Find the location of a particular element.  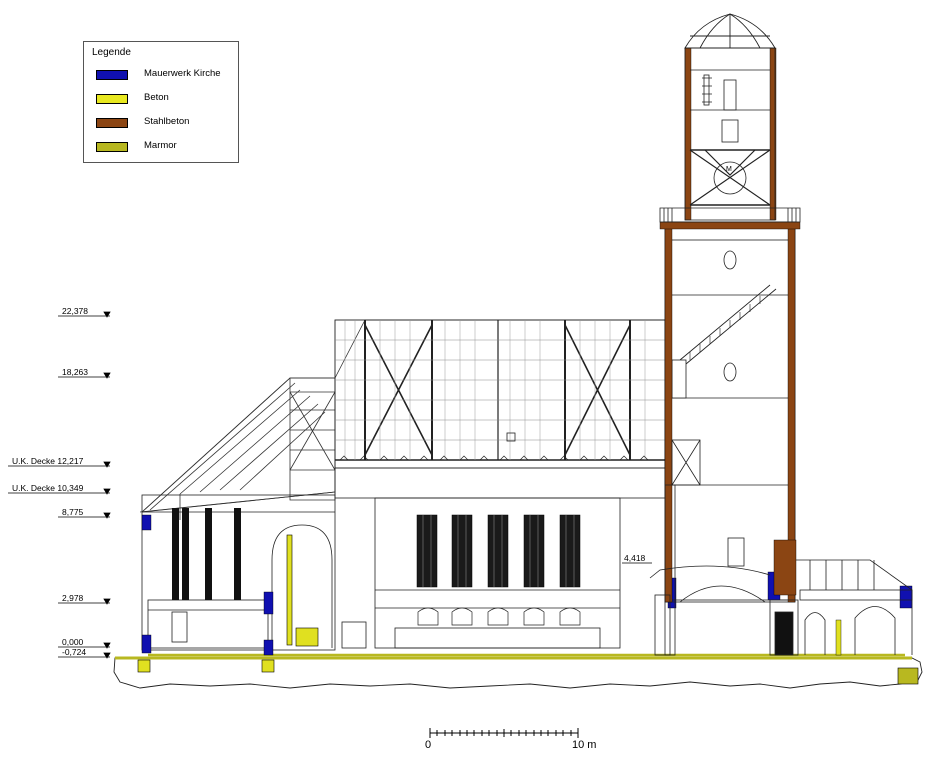

nave-columns is located at coordinates (206, 554).